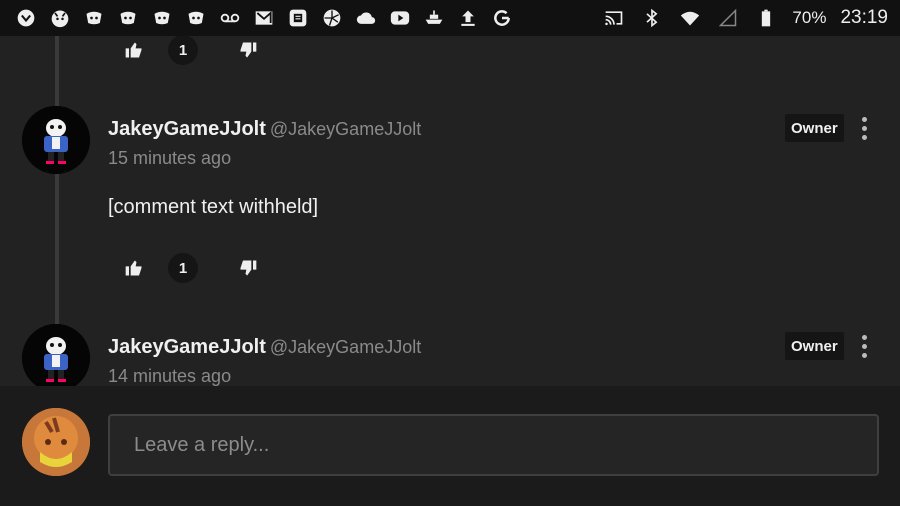 This screenshot has height=506, width=900. I want to click on aperture-icon, so click(332, 18).